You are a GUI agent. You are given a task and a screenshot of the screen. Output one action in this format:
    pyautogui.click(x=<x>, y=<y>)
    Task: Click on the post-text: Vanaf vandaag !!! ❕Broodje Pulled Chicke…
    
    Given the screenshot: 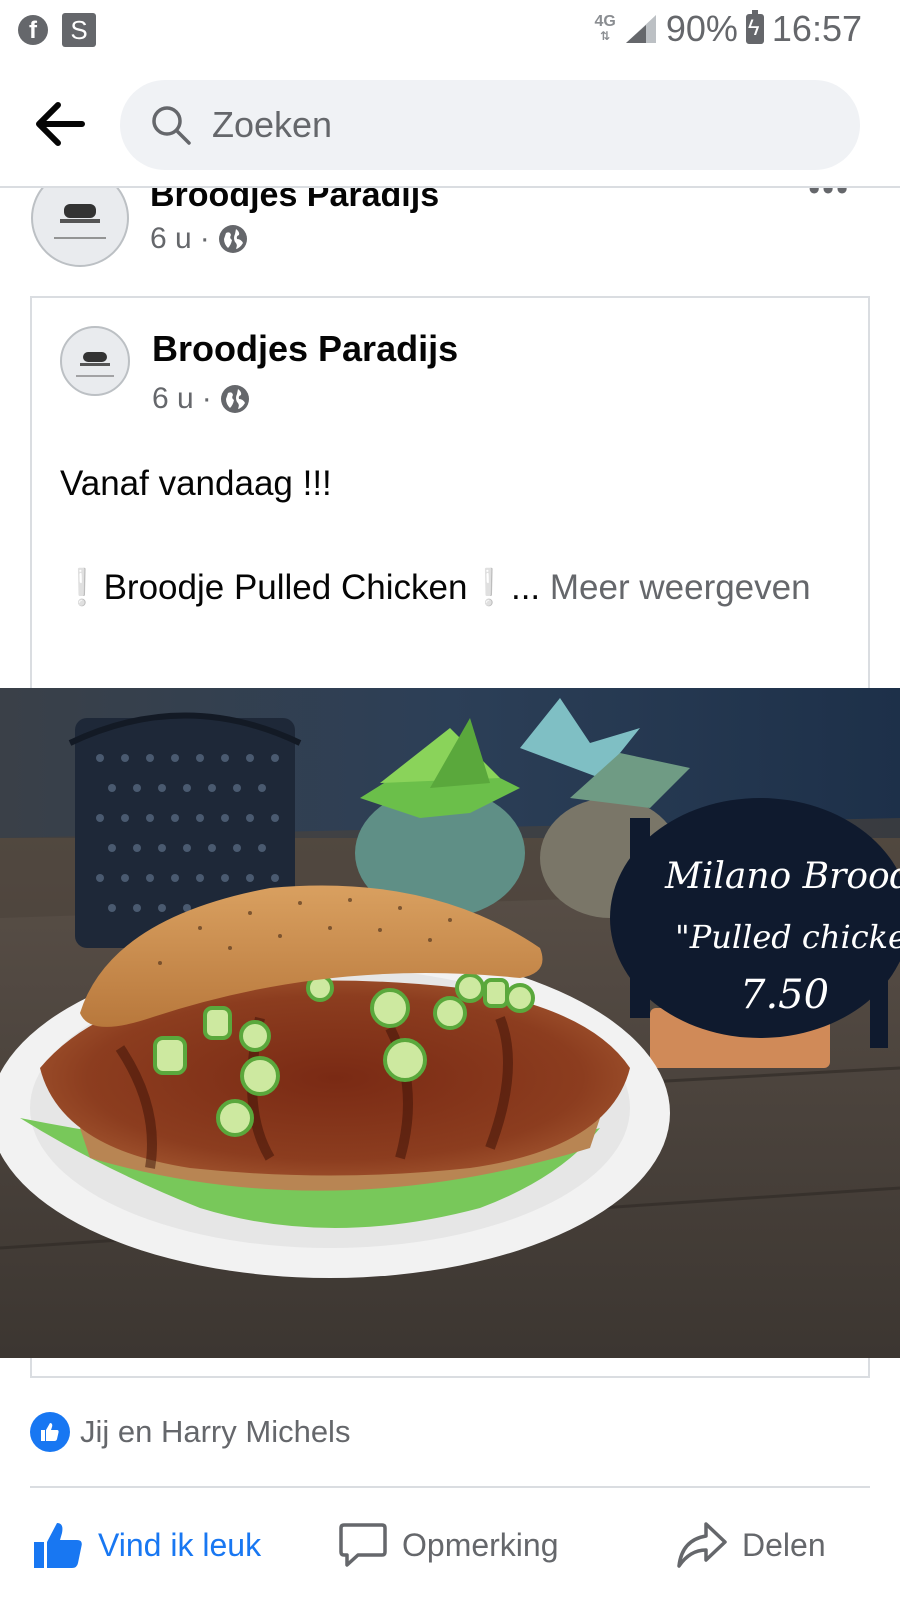 What is the action you would take?
    pyautogui.click(x=450, y=536)
    